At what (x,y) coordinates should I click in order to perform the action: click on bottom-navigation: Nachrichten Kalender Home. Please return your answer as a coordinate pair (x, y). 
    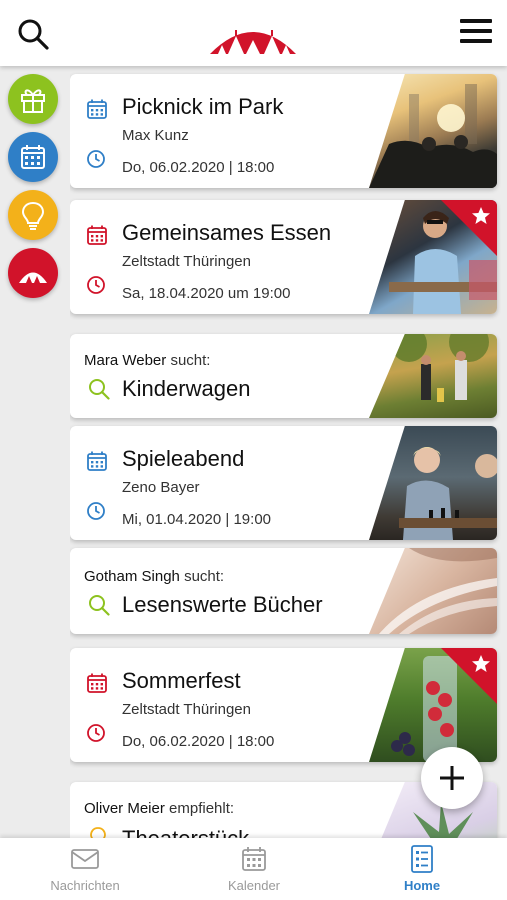
    Looking at the image, I should click on (253, 869).